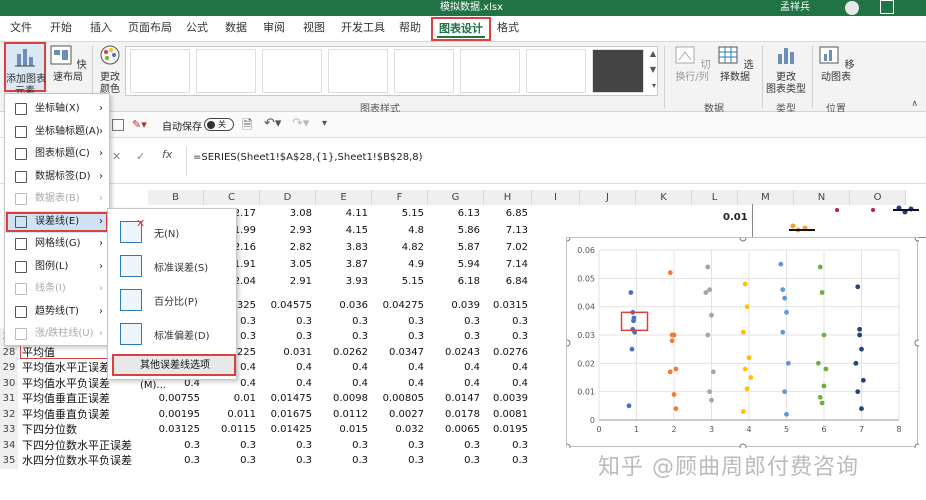 The height and width of the screenshot is (500, 926). What do you see at coordinates (822, 197) in the screenshot?
I see `column-header: N` at bounding box center [822, 197].